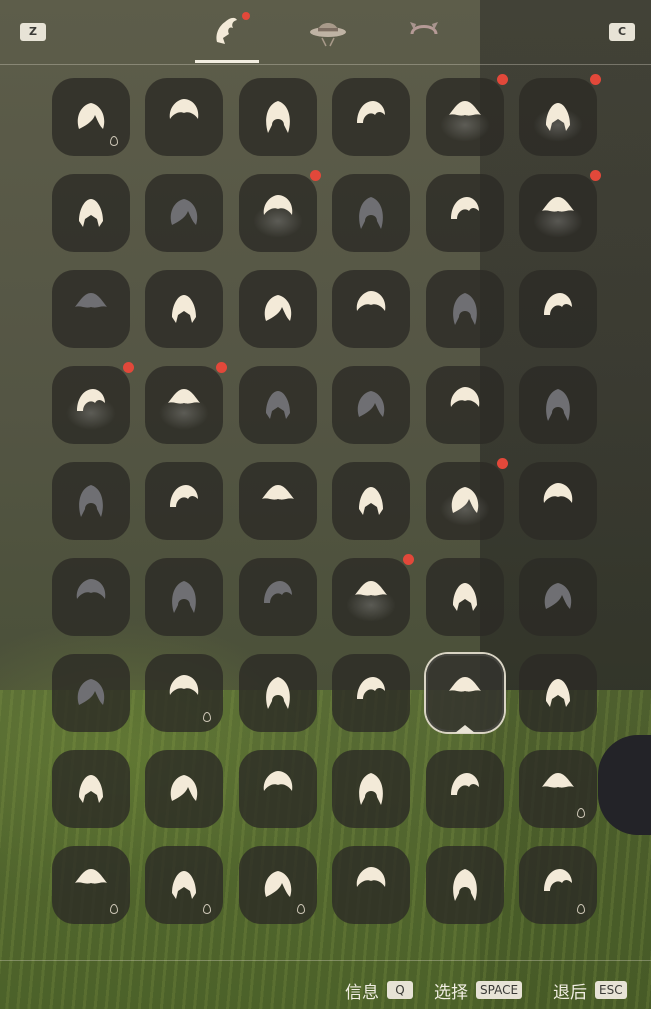 The height and width of the screenshot is (1009, 651). Describe the element at coordinates (451, 992) in the screenshot. I see `select-label: 选择` at that location.